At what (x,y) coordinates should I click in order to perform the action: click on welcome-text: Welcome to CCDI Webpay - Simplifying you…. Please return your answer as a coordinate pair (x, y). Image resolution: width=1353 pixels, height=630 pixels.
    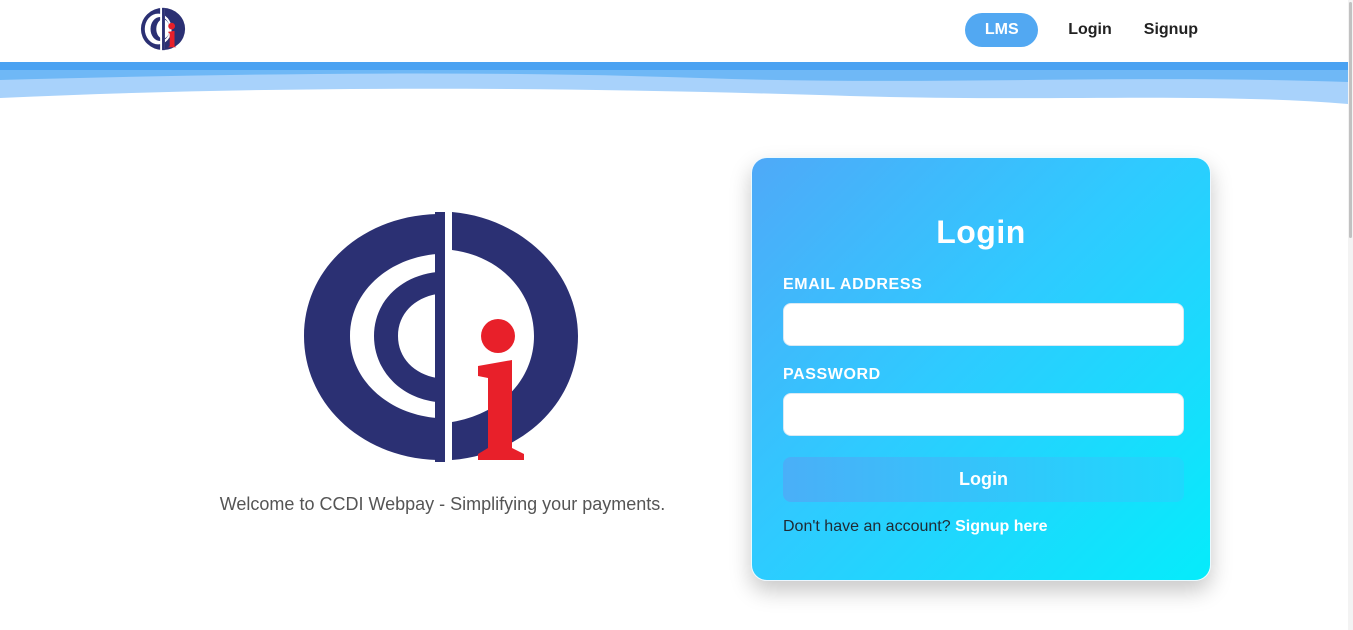
    Looking at the image, I should click on (442, 504).